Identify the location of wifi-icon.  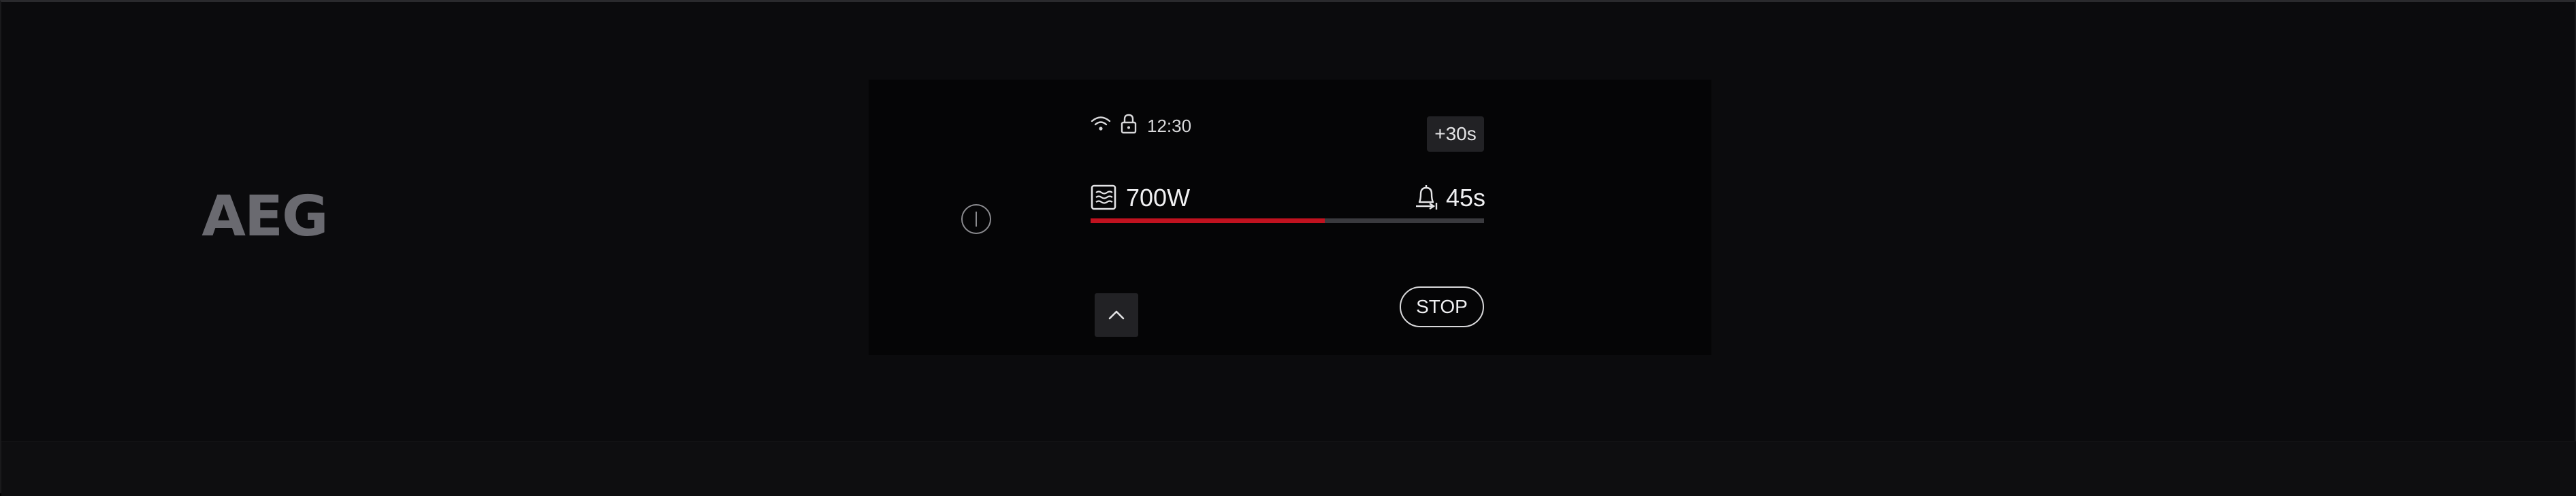
(1101, 123).